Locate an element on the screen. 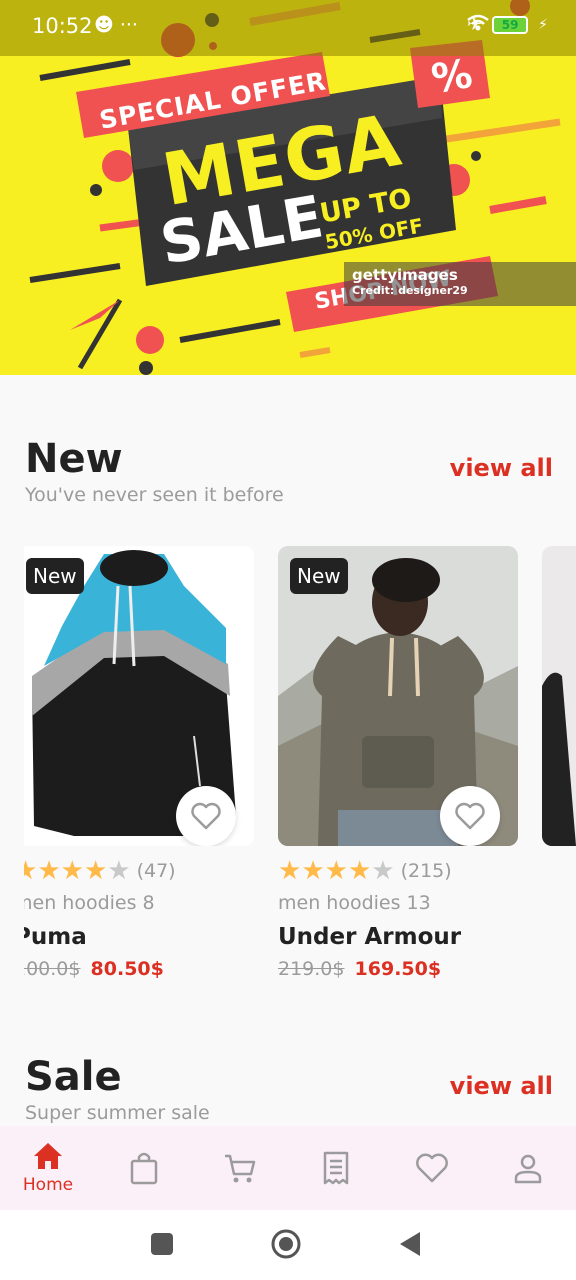 Image resolution: width=576 pixels, height=1280 pixels. new-section-header: New You've never seen it before view all is located at coordinates (289, 471).